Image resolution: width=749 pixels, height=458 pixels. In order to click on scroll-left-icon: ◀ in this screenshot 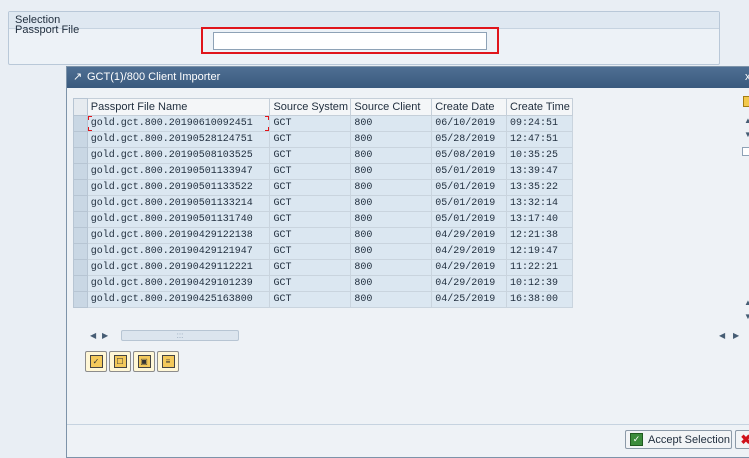, I will do `click(93, 335)`.